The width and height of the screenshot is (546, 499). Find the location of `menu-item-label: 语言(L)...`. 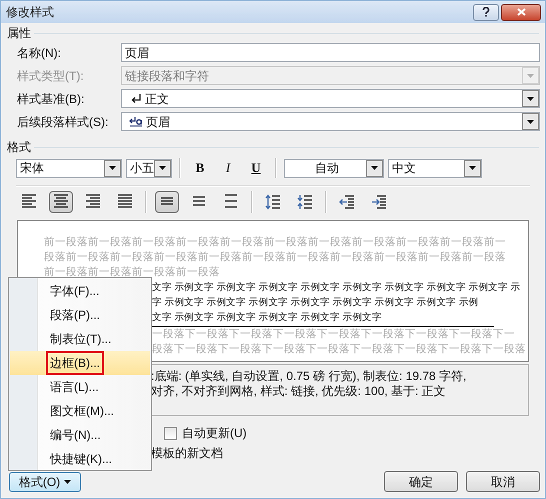

menu-item-label: 语言(L)... is located at coordinates (74, 387).